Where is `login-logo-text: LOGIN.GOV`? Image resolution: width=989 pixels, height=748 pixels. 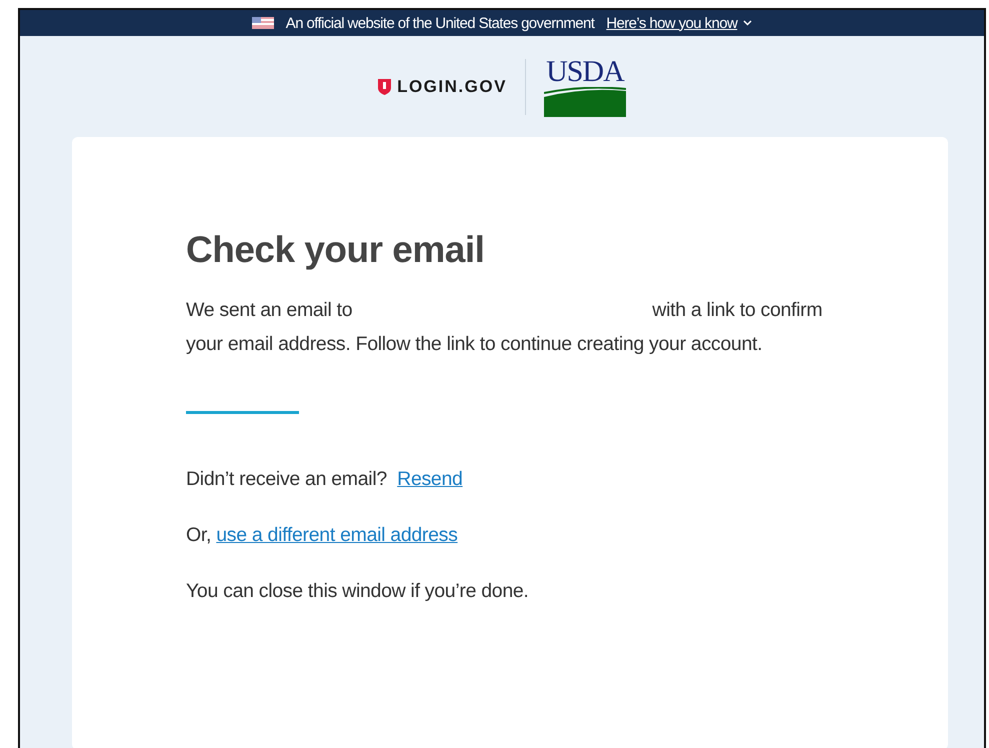
login-logo-text: LOGIN.GOV is located at coordinates (452, 86).